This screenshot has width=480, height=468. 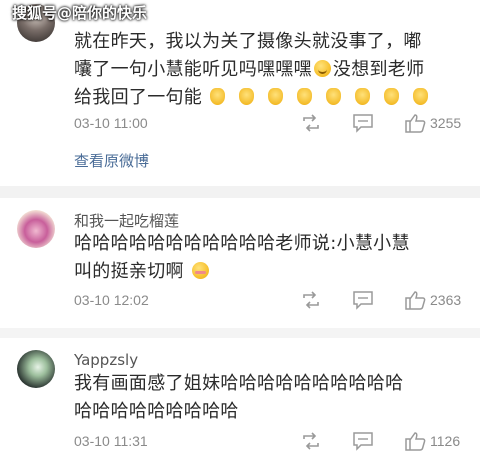 I want to click on like-count: 3255, so click(x=446, y=123).